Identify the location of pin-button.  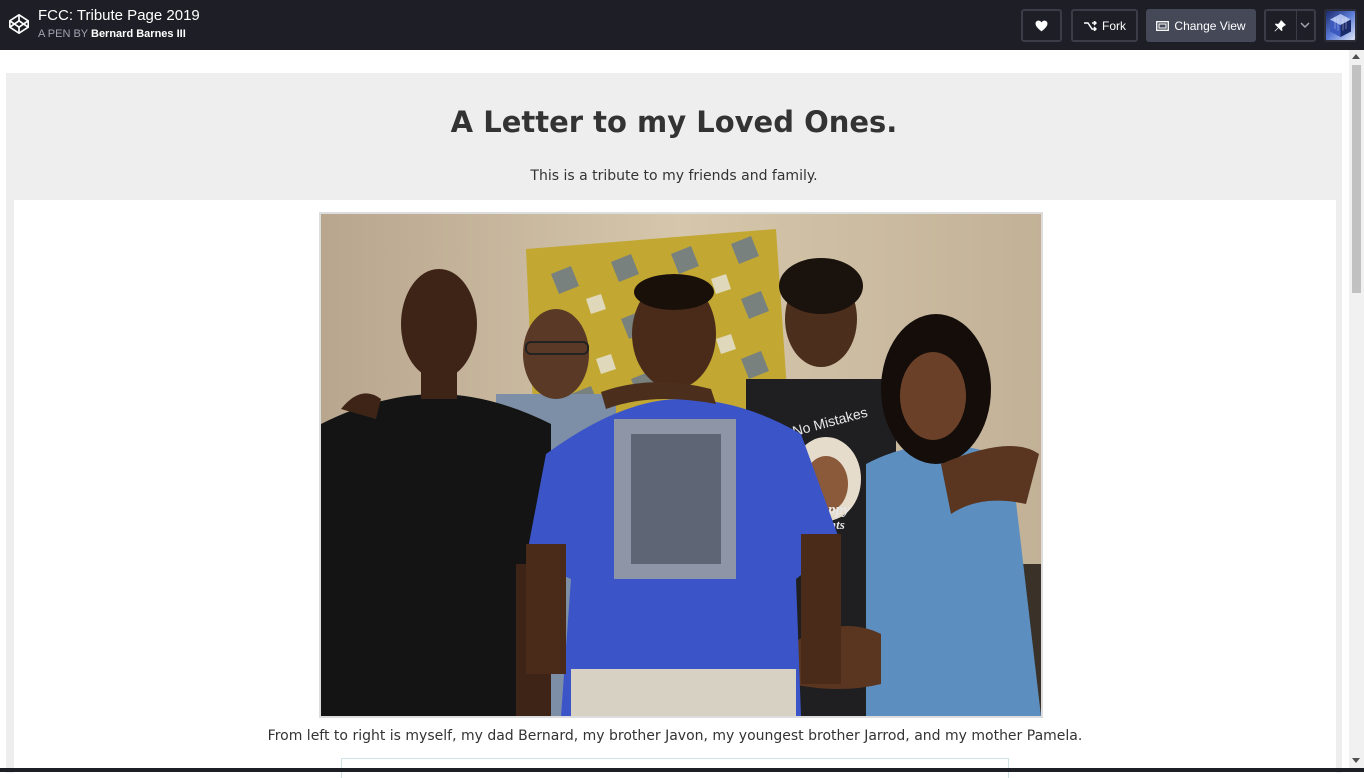
(1290, 25).